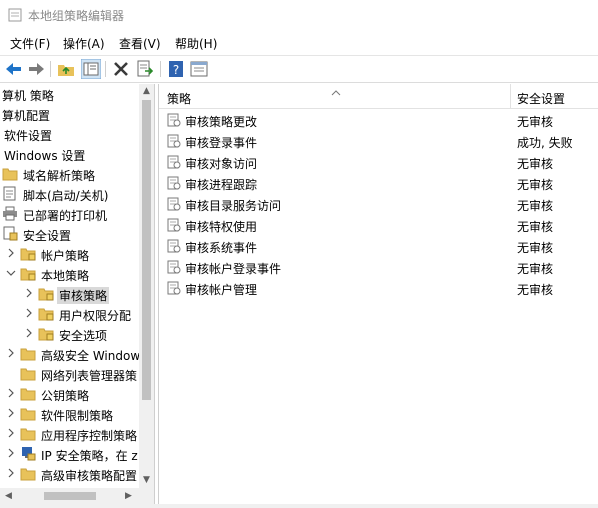 The width and height of the screenshot is (598, 508). Describe the element at coordinates (146, 480) in the screenshot. I see `scroll-down-arrow-icon: ▼` at that location.